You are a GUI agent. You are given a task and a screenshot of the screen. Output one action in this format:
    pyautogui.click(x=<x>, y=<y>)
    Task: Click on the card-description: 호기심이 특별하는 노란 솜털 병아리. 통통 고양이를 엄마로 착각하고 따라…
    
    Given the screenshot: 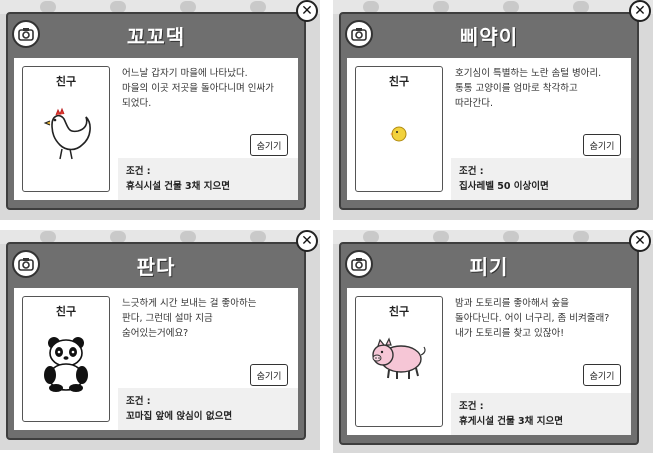 What is the action you would take?
    pyautogui.click(x=528, y=88)
    